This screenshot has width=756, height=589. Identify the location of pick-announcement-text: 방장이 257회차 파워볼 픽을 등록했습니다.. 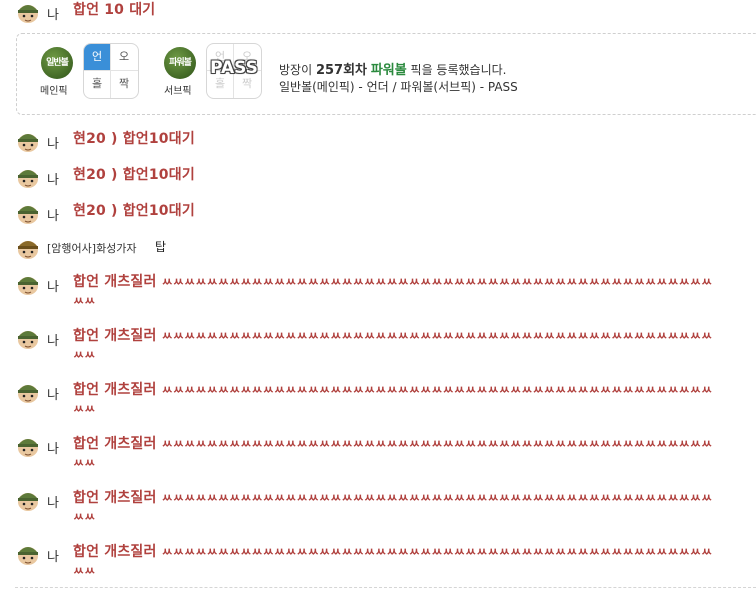
(392, 68).